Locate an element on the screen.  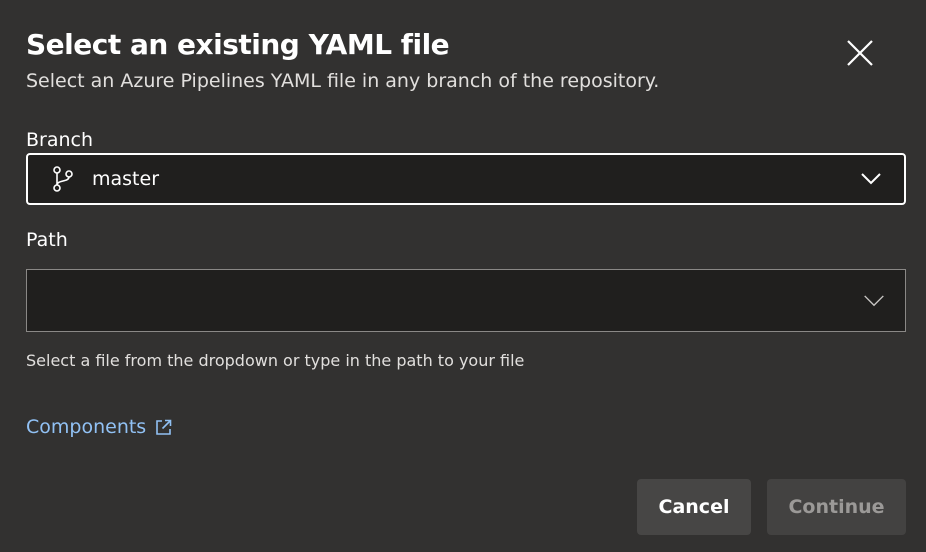
continue-button: Continue is located at coordinates (836, 507).